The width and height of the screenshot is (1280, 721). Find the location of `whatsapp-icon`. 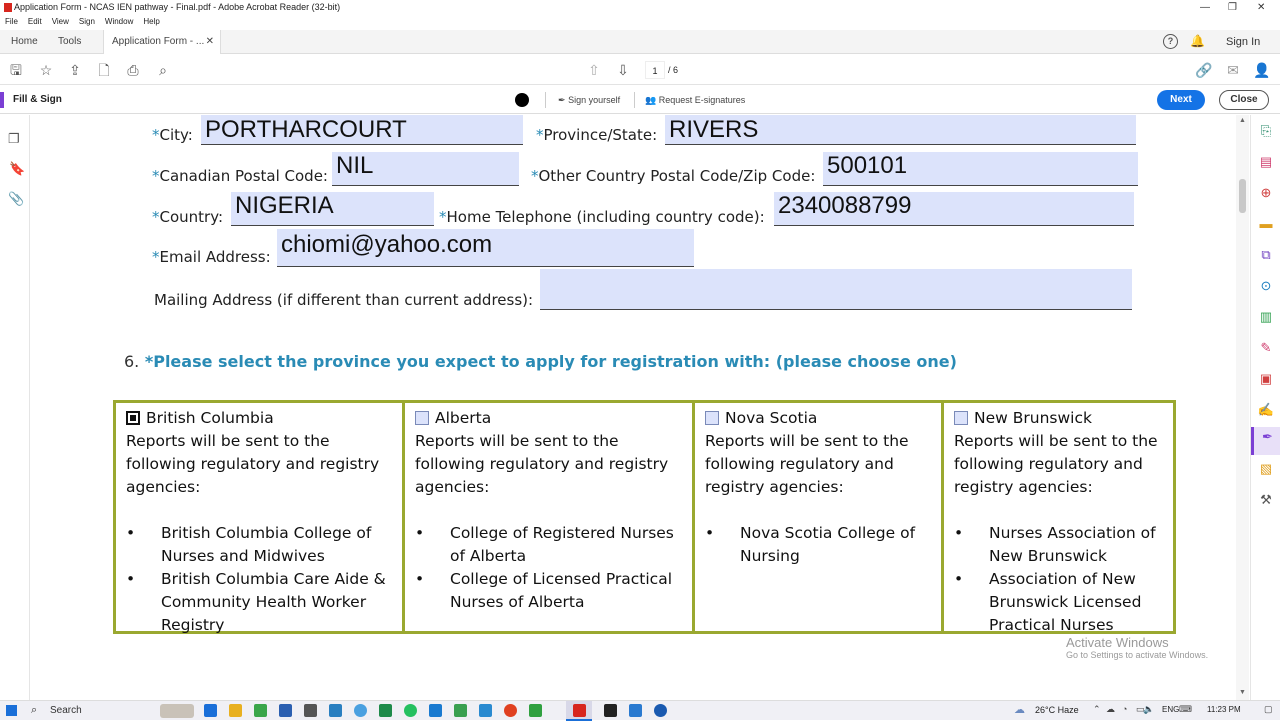

whatsapp-icon is located at coordinates (410, 710).